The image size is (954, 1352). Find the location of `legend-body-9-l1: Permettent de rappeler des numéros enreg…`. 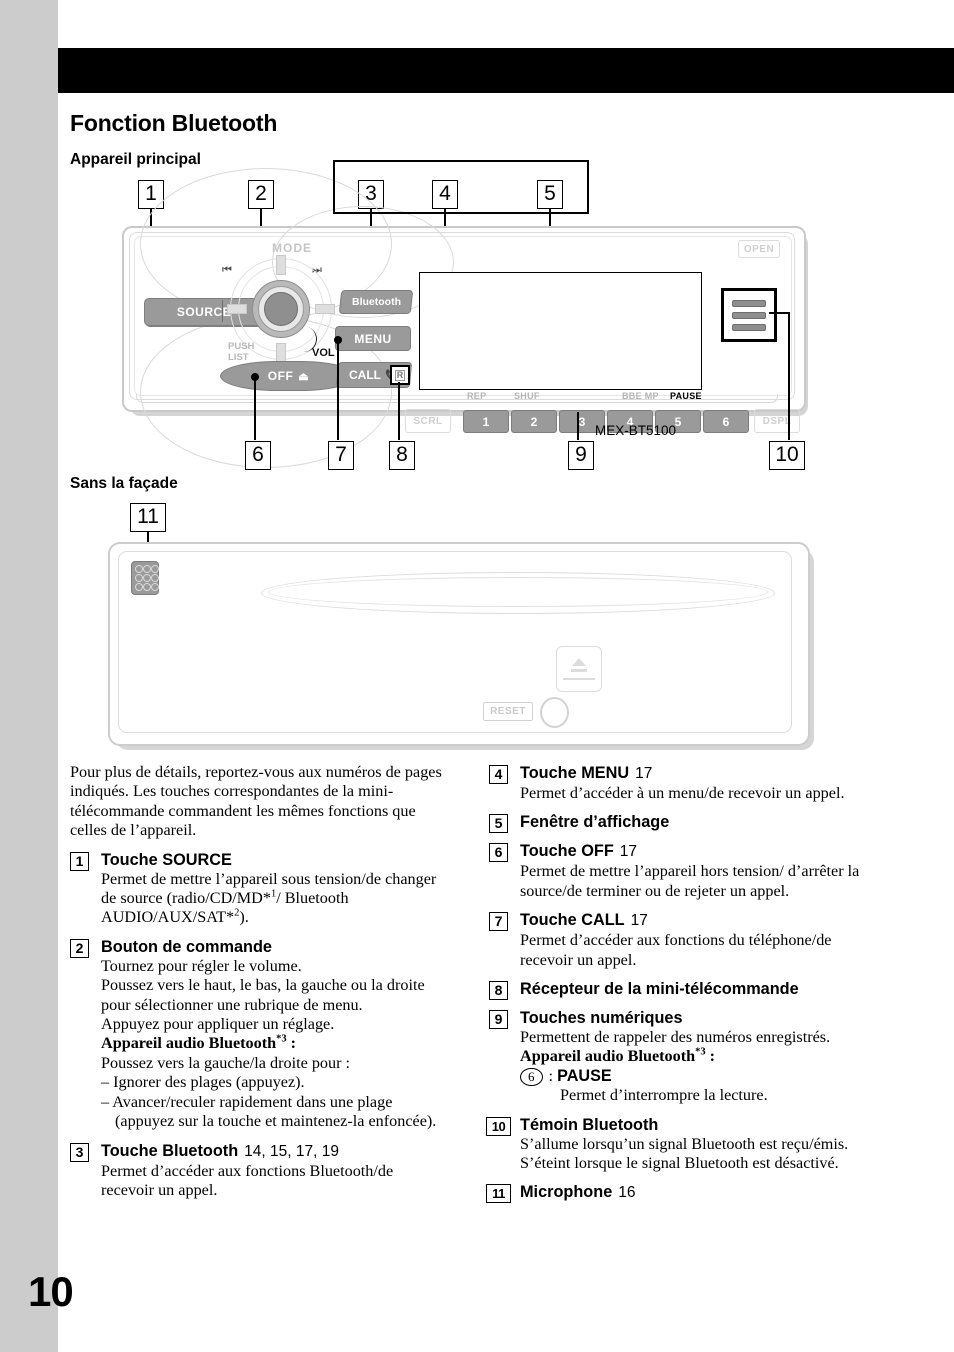

legend-body-9-l1: Permettent de rappeler des numéros enreg… is located at coordinates (675, 1037).